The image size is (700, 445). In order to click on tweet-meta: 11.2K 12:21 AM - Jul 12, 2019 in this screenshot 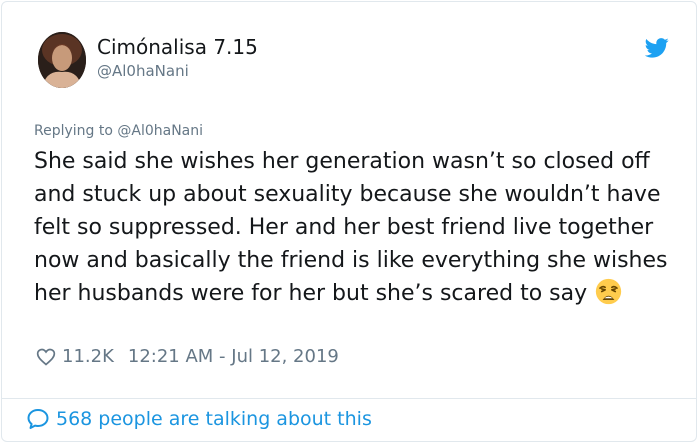, I will do `click(187, 356)`.